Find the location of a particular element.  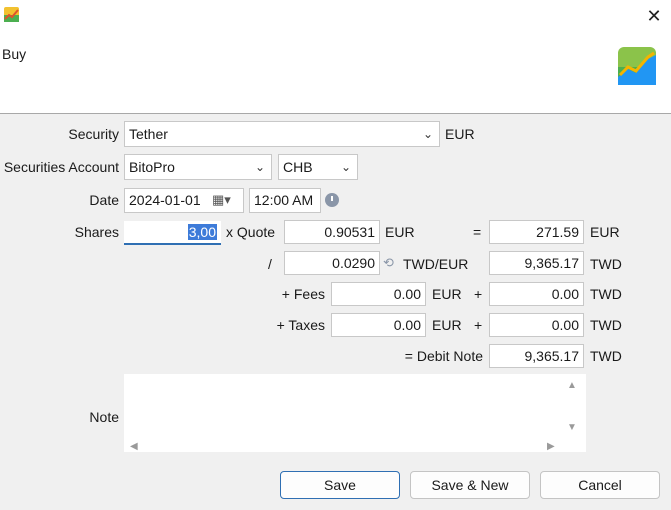

shares-value: 3,00 is located at coordinates (202, 232).